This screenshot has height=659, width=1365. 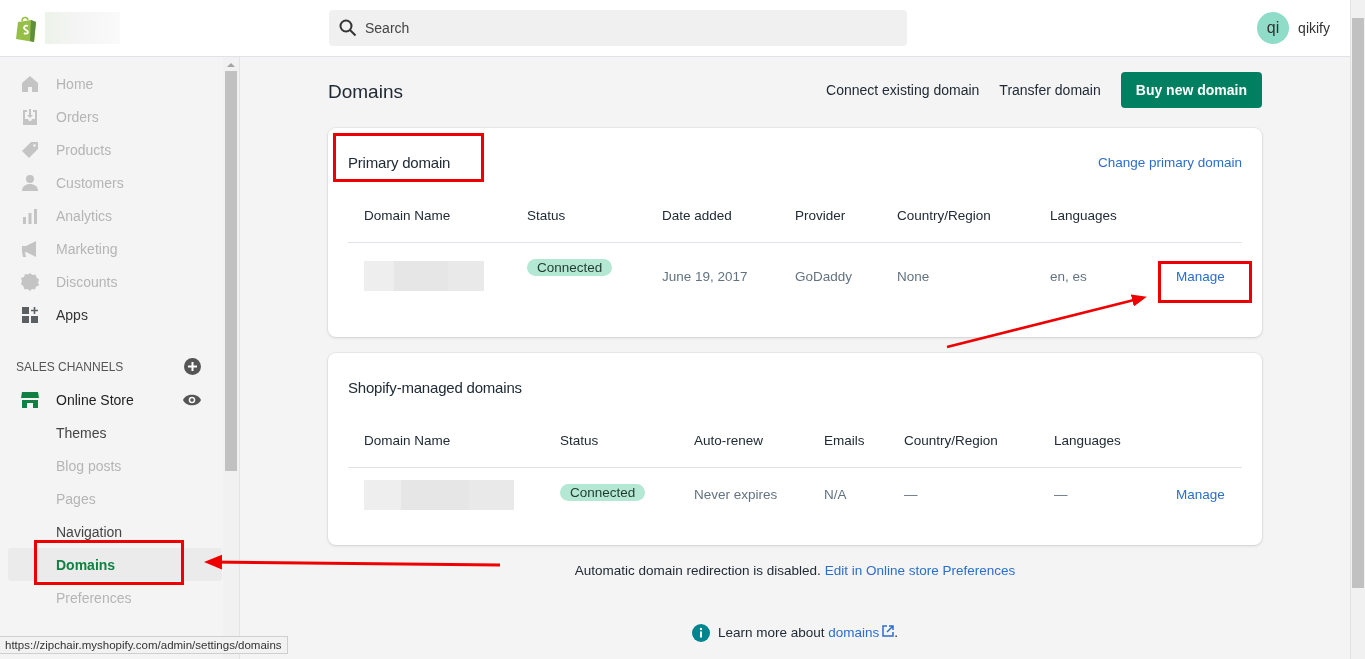 What do you see at coordinates (72, 314) in the screenshot?
I see `nav-label: Apps` at bounding box center [72, 314].